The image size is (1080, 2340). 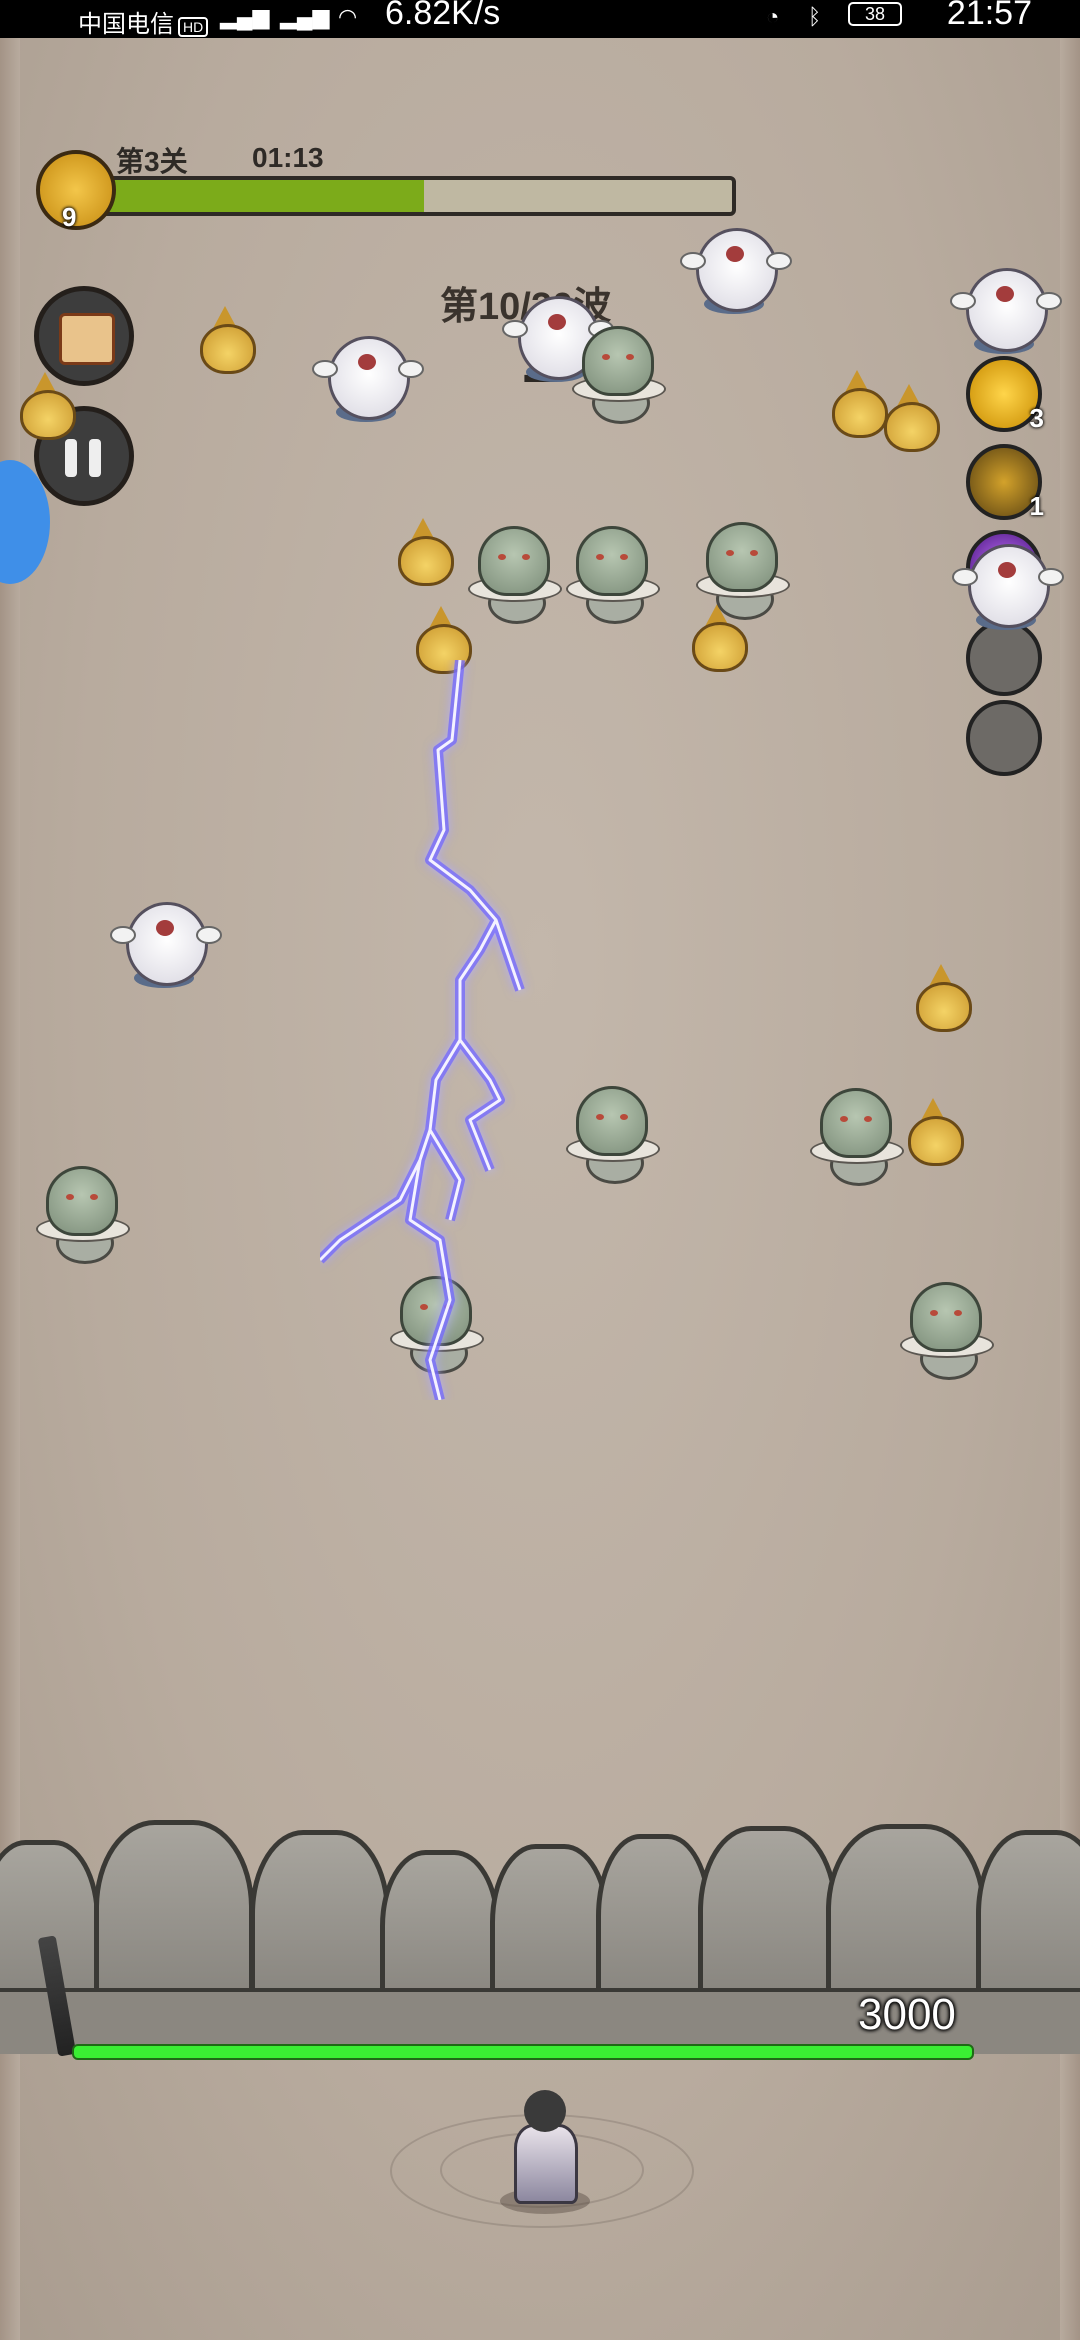 I want to click on bluetooth-icon: ᛒ, so click(x=815, y=16).